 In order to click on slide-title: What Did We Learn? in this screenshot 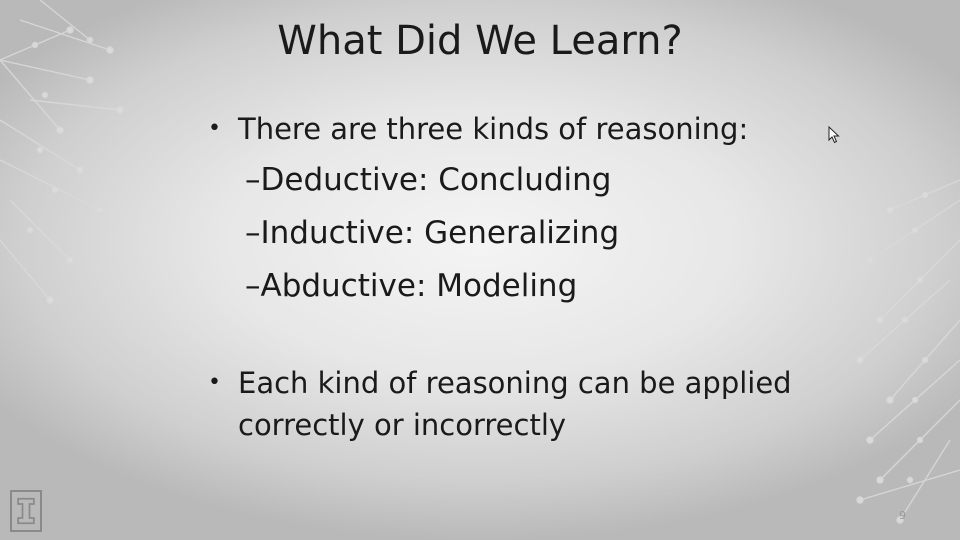, I will do `click(480, 41)`.